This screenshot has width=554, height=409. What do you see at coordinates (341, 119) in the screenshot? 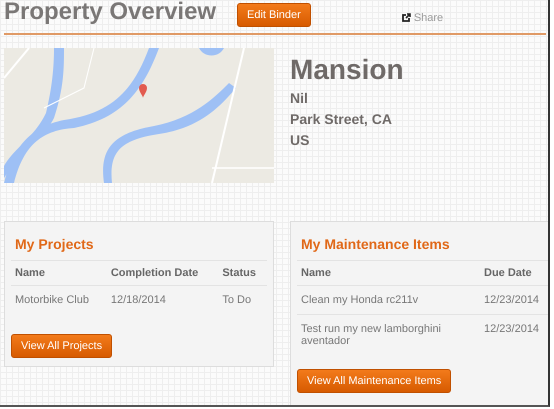
I see `address-line: Park Street, CA` at bounding box center [341, 119].